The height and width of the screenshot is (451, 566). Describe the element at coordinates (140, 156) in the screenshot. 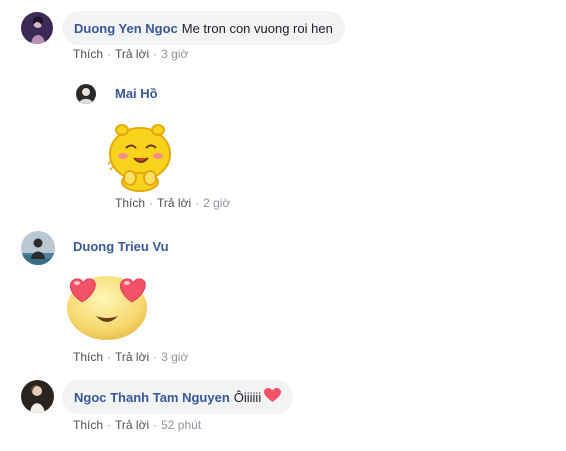

I see `happy-blob-sticker` at that location.